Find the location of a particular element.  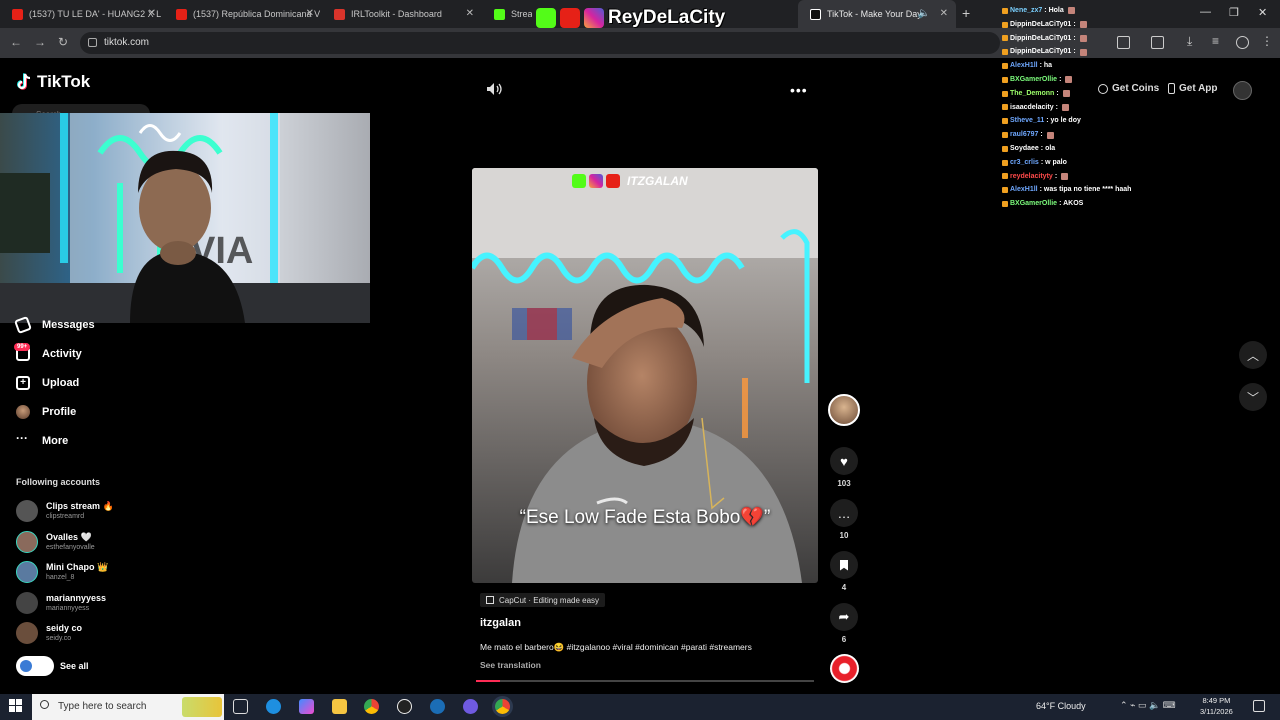

browser-menu-icon: ⋮ is located at coordinates (1267, 41).